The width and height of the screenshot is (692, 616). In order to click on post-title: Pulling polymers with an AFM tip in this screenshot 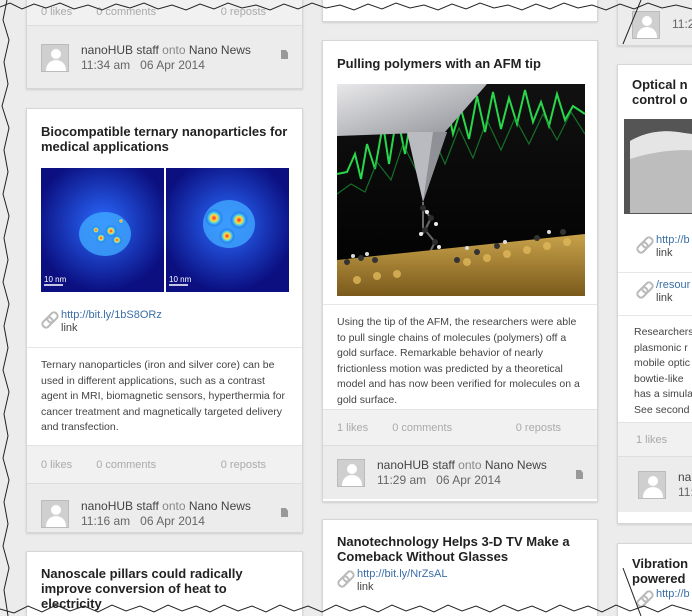, I will do `click(460, 56)`.